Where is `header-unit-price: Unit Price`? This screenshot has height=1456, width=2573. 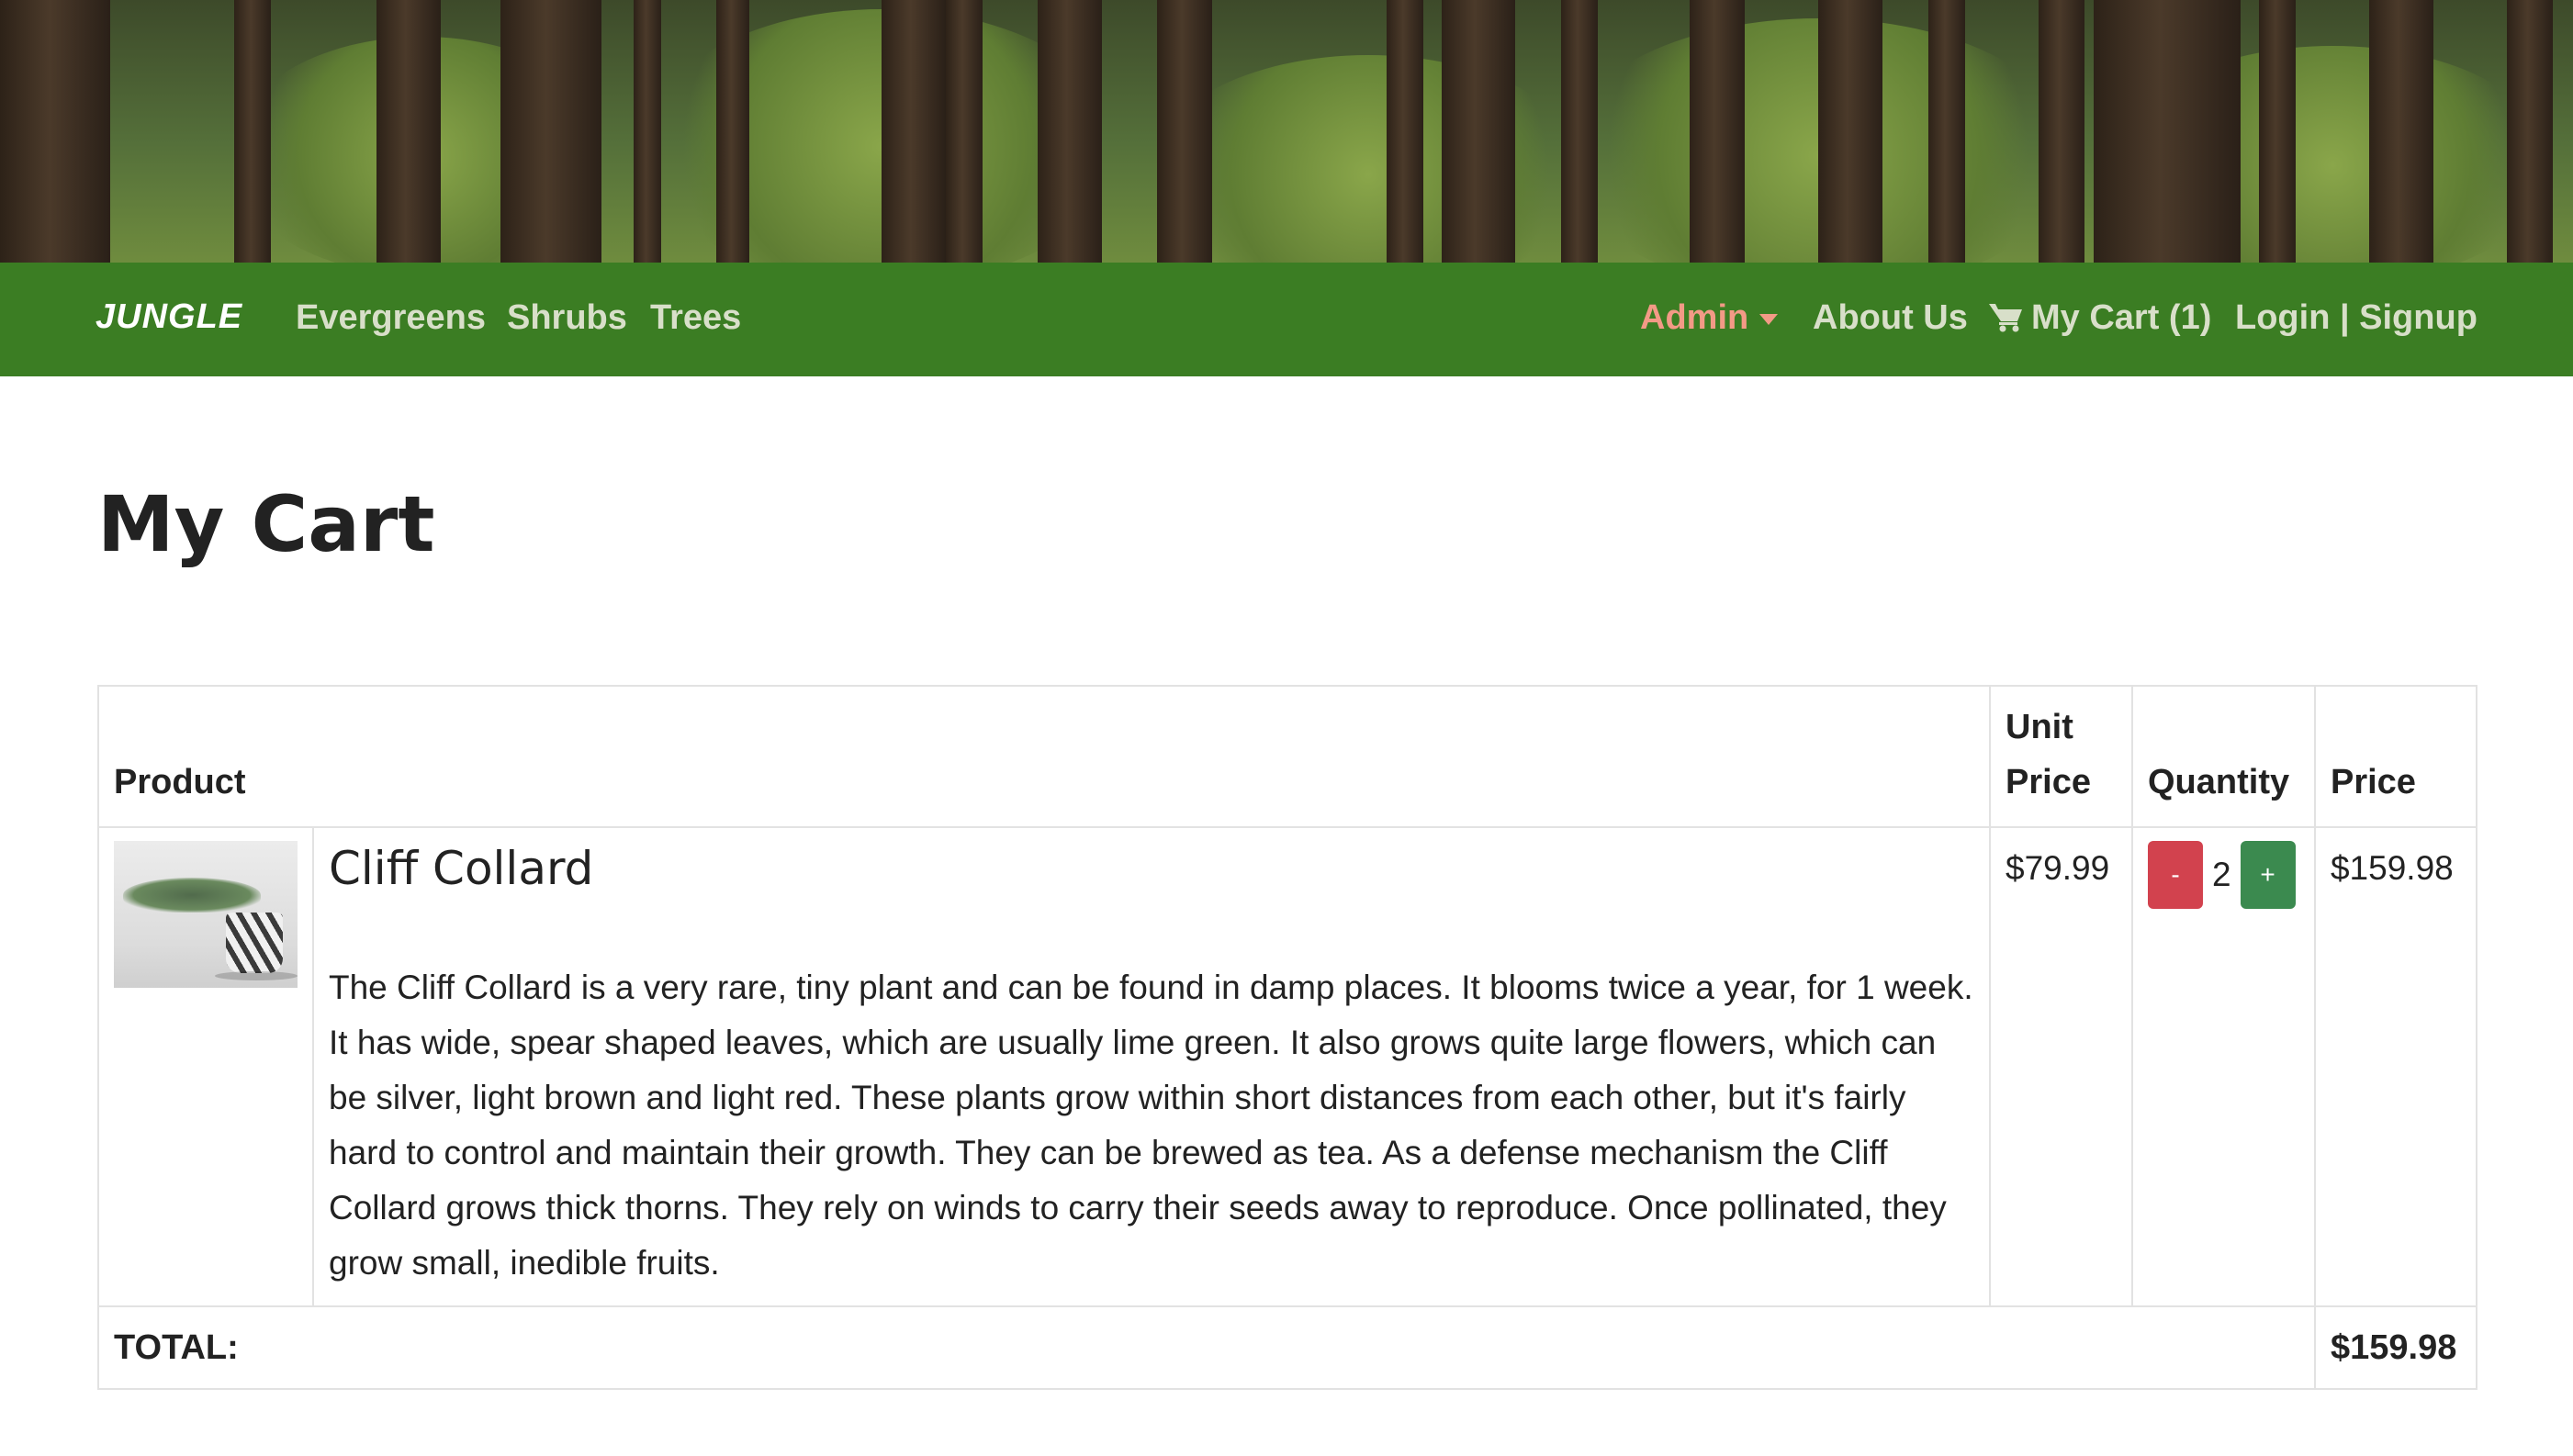
header-unit-price: Unit Price is located at coordinates (2061, 756).